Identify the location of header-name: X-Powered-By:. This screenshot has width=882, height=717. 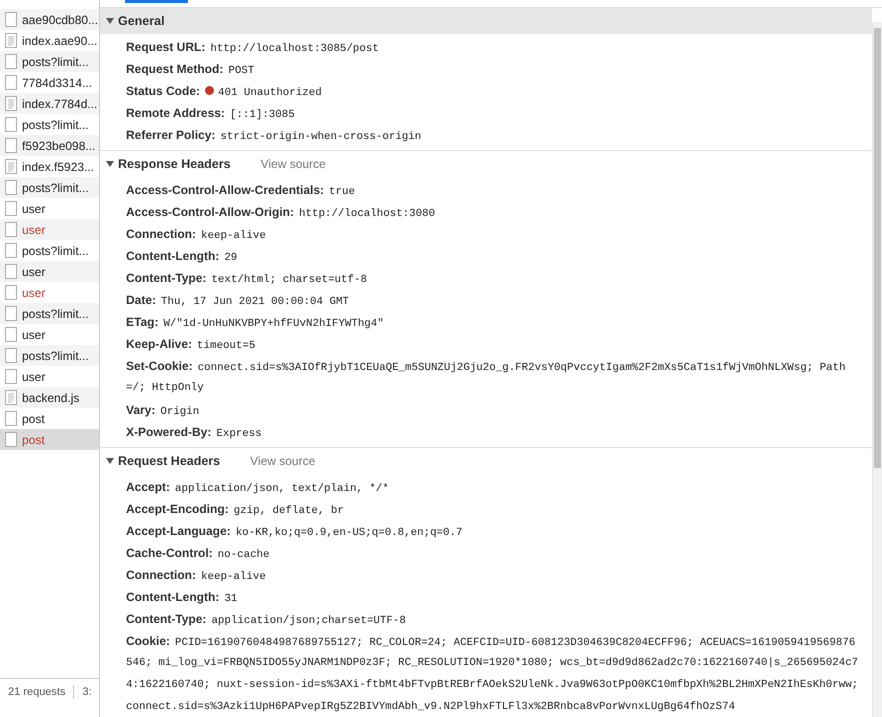
(169, 432).